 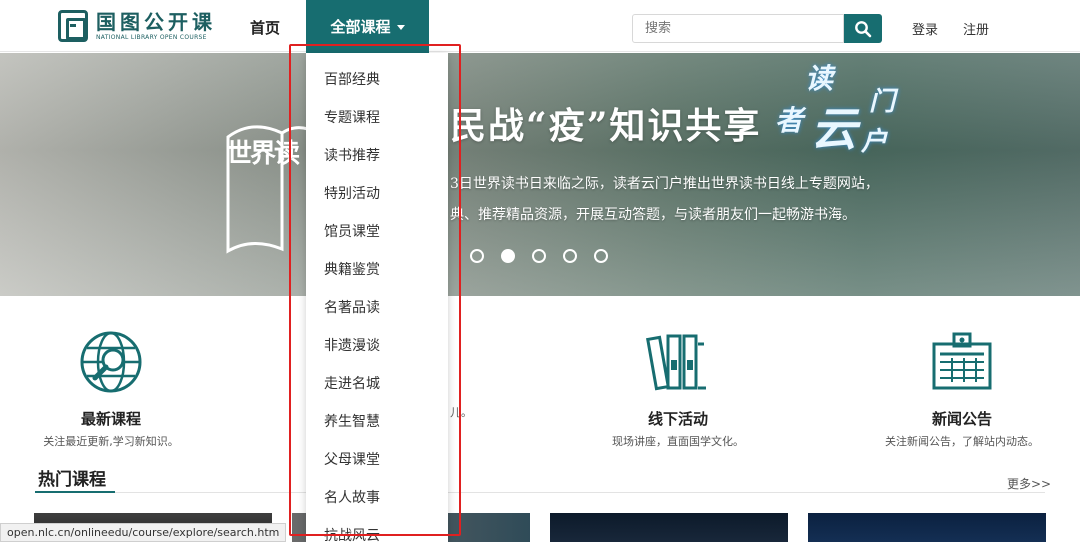 What do you see at coordinates (664, 184) in the screenshot?
I see `banner-text-line-1: 3日世界读书日来临之际，读者云门户推出世界读书日线上专题网站，` at bounding box center [664, 184].